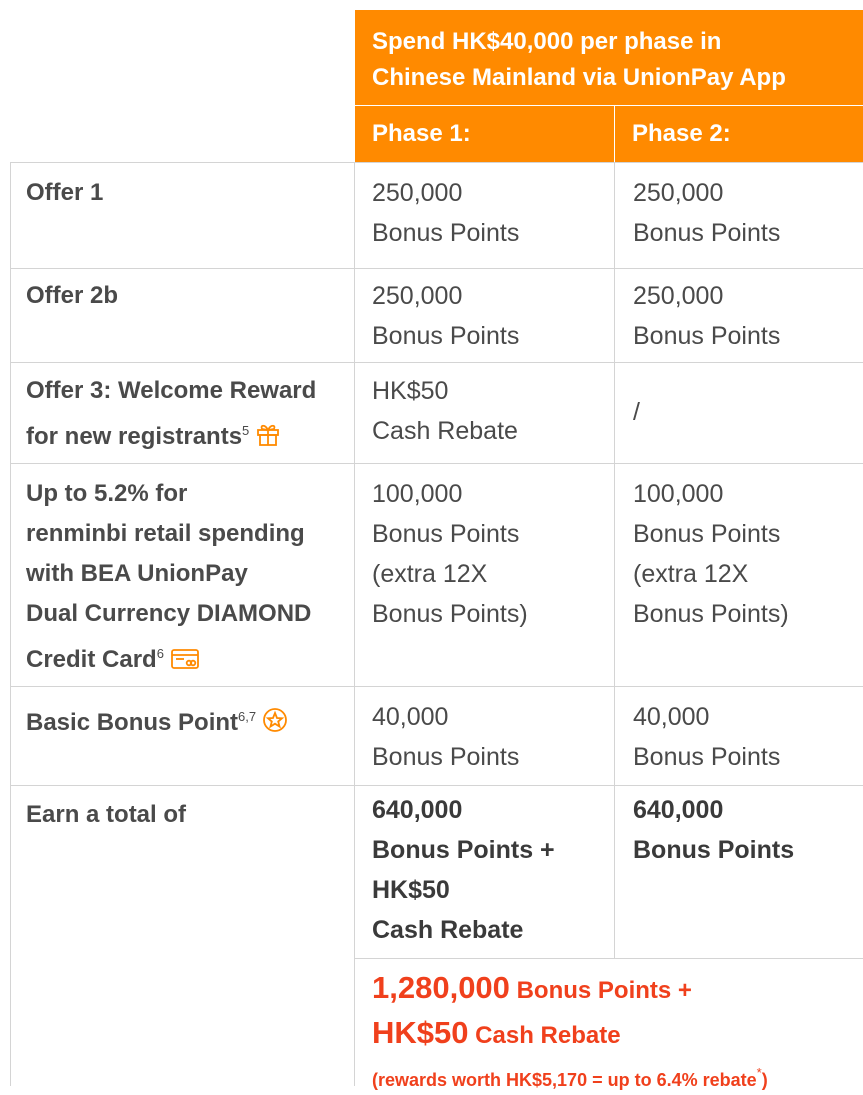  What do you see at coordinates (707, 737) in the screenshot?
I see `phase-2-basic-bonus-value: 40,000 Bonus Points` at bounding box center [707, 737].